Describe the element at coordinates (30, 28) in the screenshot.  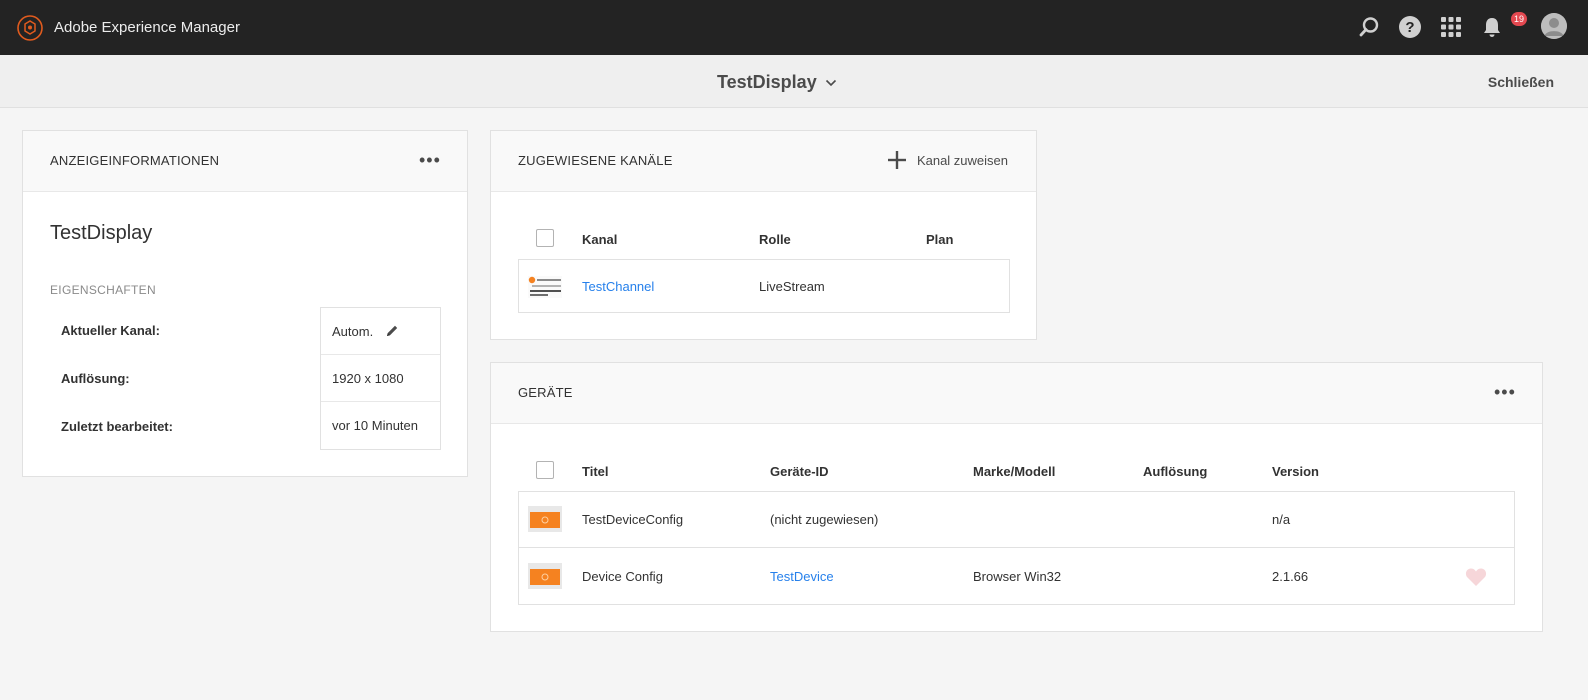
I see `aem-logo-icon` at that location.